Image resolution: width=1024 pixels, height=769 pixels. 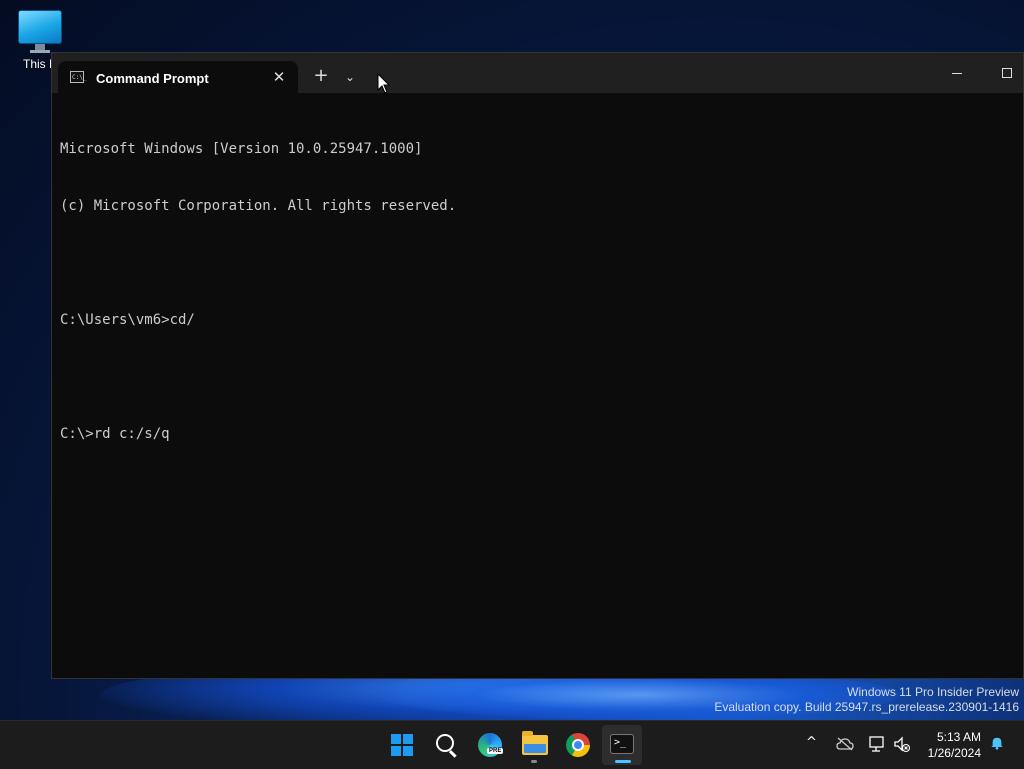 I want to click on file-explorer-button, so click(x=534, y=745).